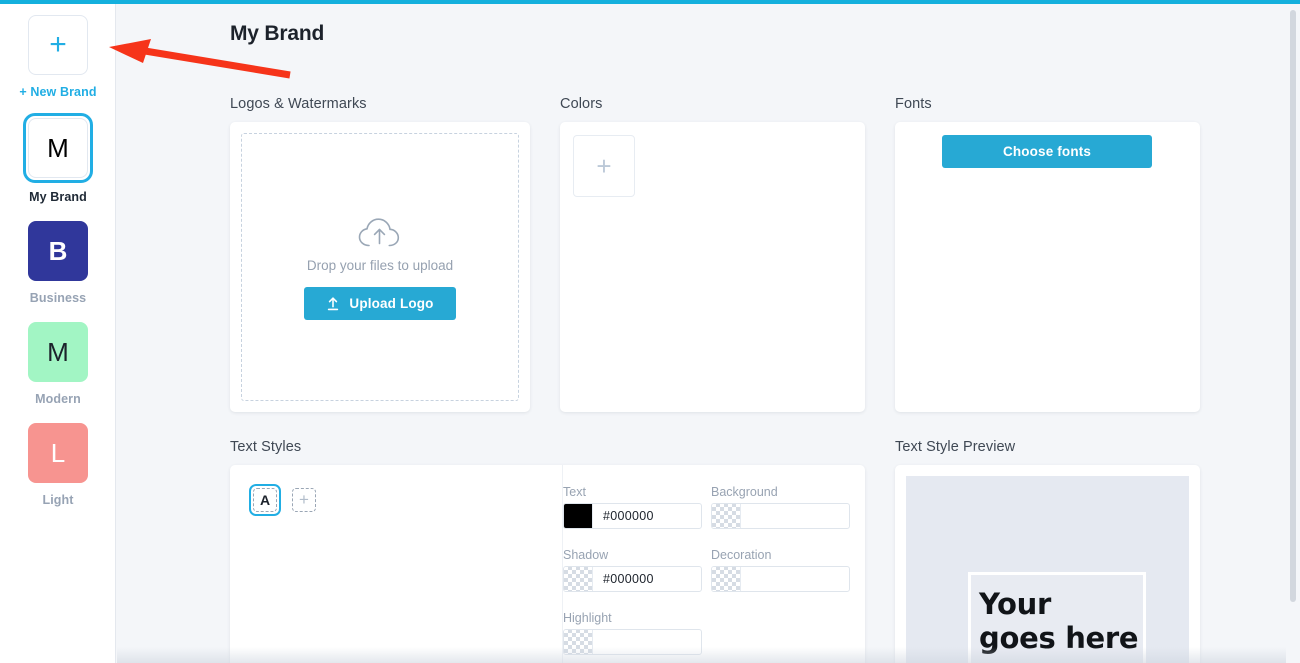 This screenshot has width=1300, height=663. I want to click on add-color-button: +, so click(604, 166).